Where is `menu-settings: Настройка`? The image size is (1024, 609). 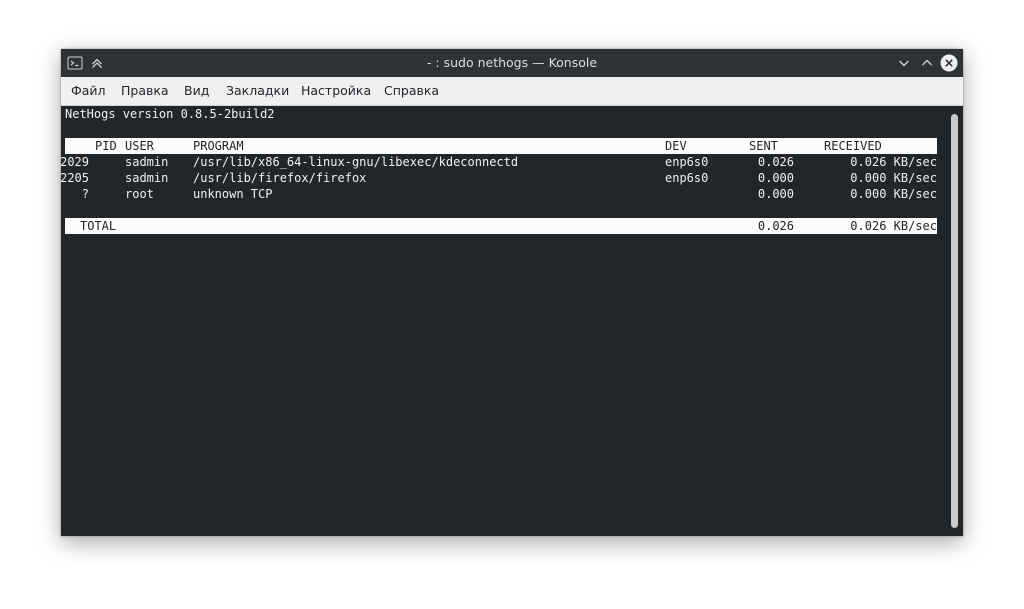
menu-settings: Настройка is located at coordinates (336, 91).